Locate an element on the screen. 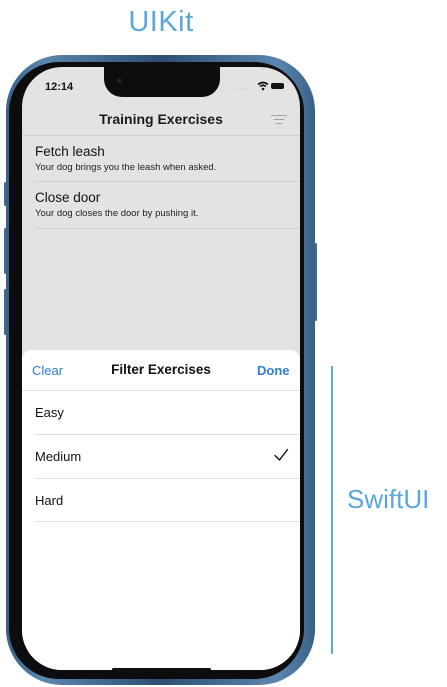 This screenshot has width=447, height=687. exercise-subtitle: Your dog closes the door by pushing it. is located at coordinates (117, 213).